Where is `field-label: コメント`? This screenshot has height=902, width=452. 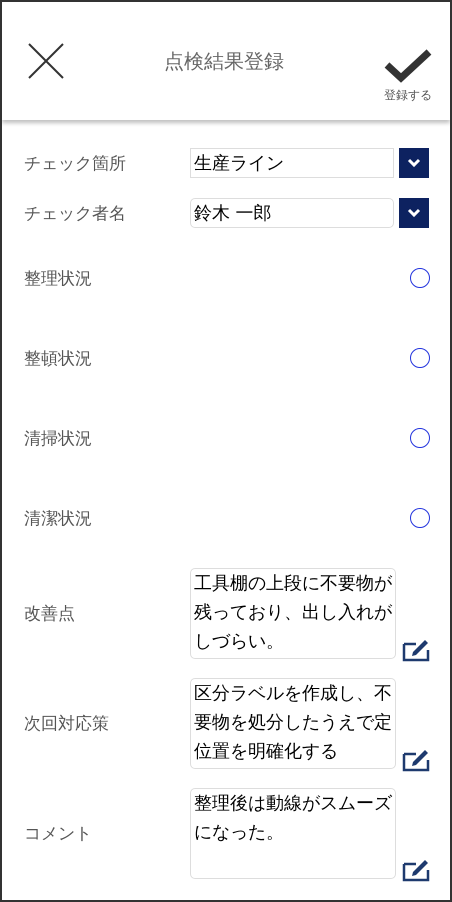
field-label: コメント is located at coordinates (58, 833).